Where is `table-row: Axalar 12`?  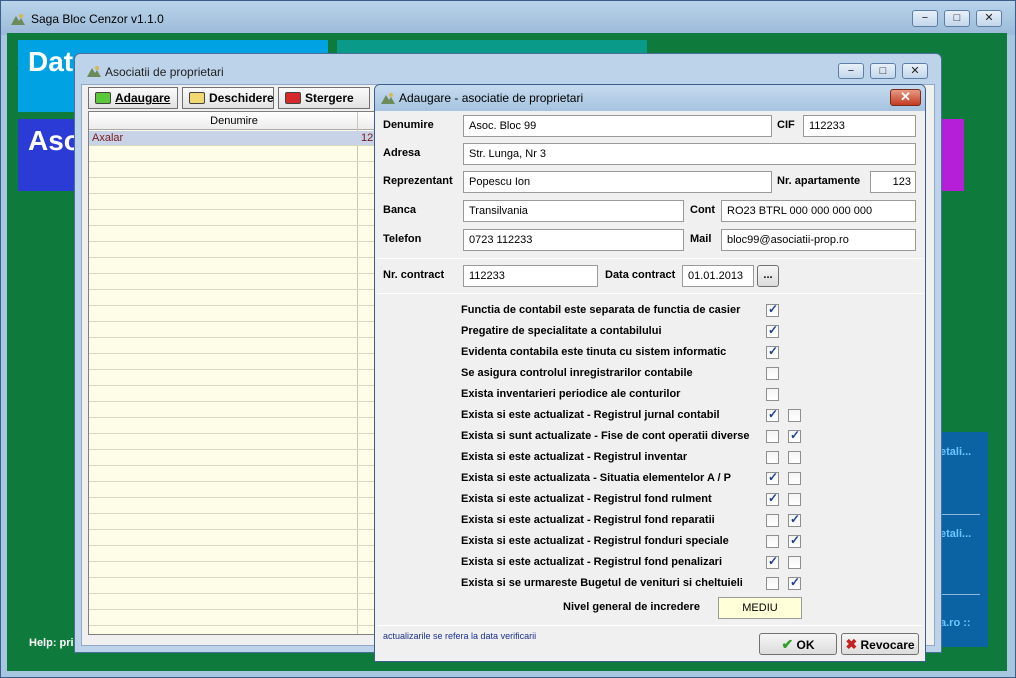
table-row: Axalar 12 is located at coordinates (233, 138).